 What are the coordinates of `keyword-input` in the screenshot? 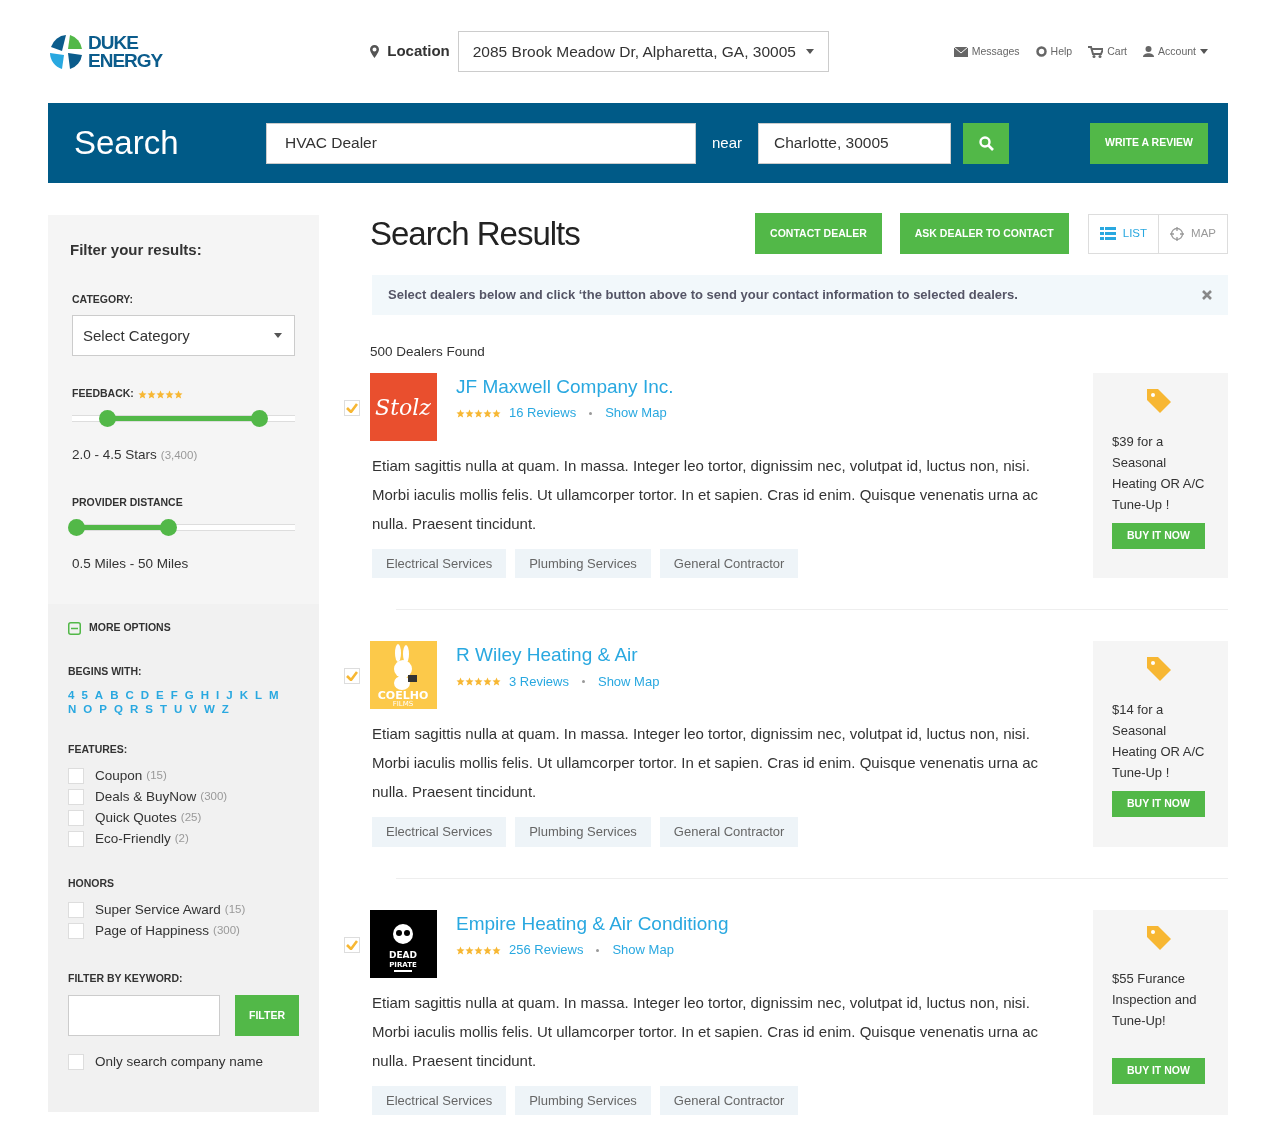 It's located at (144, 1015).